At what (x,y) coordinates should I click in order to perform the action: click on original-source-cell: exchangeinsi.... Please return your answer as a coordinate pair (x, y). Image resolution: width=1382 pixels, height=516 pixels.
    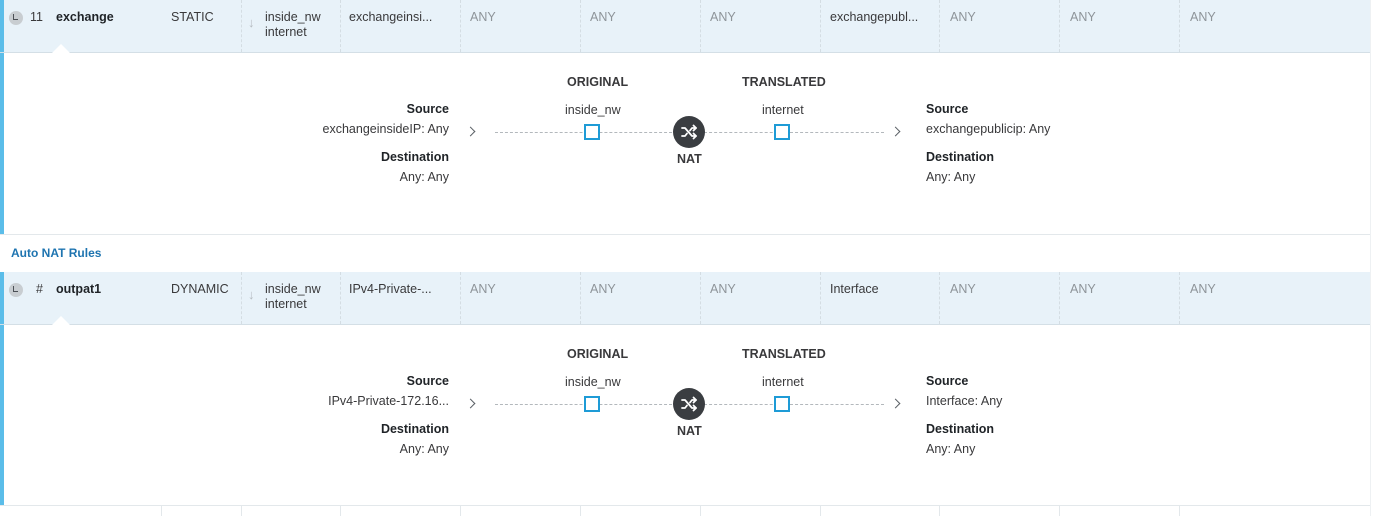
    Looking at the image, I should click on (391, 17).